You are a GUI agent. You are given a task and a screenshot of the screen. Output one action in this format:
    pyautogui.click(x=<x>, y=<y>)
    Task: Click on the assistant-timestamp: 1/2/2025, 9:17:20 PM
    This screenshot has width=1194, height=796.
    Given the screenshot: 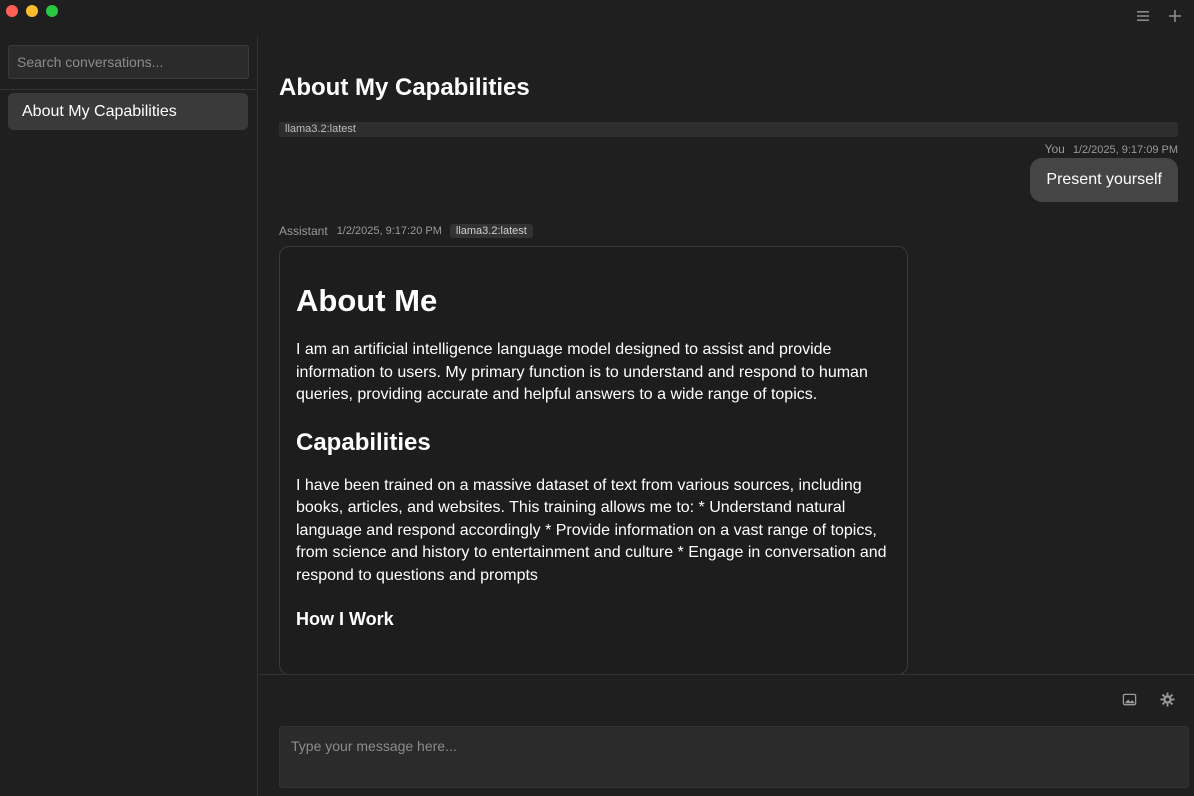 What is the action you would take?
    pyautogui.click(x=389, y=231)
    